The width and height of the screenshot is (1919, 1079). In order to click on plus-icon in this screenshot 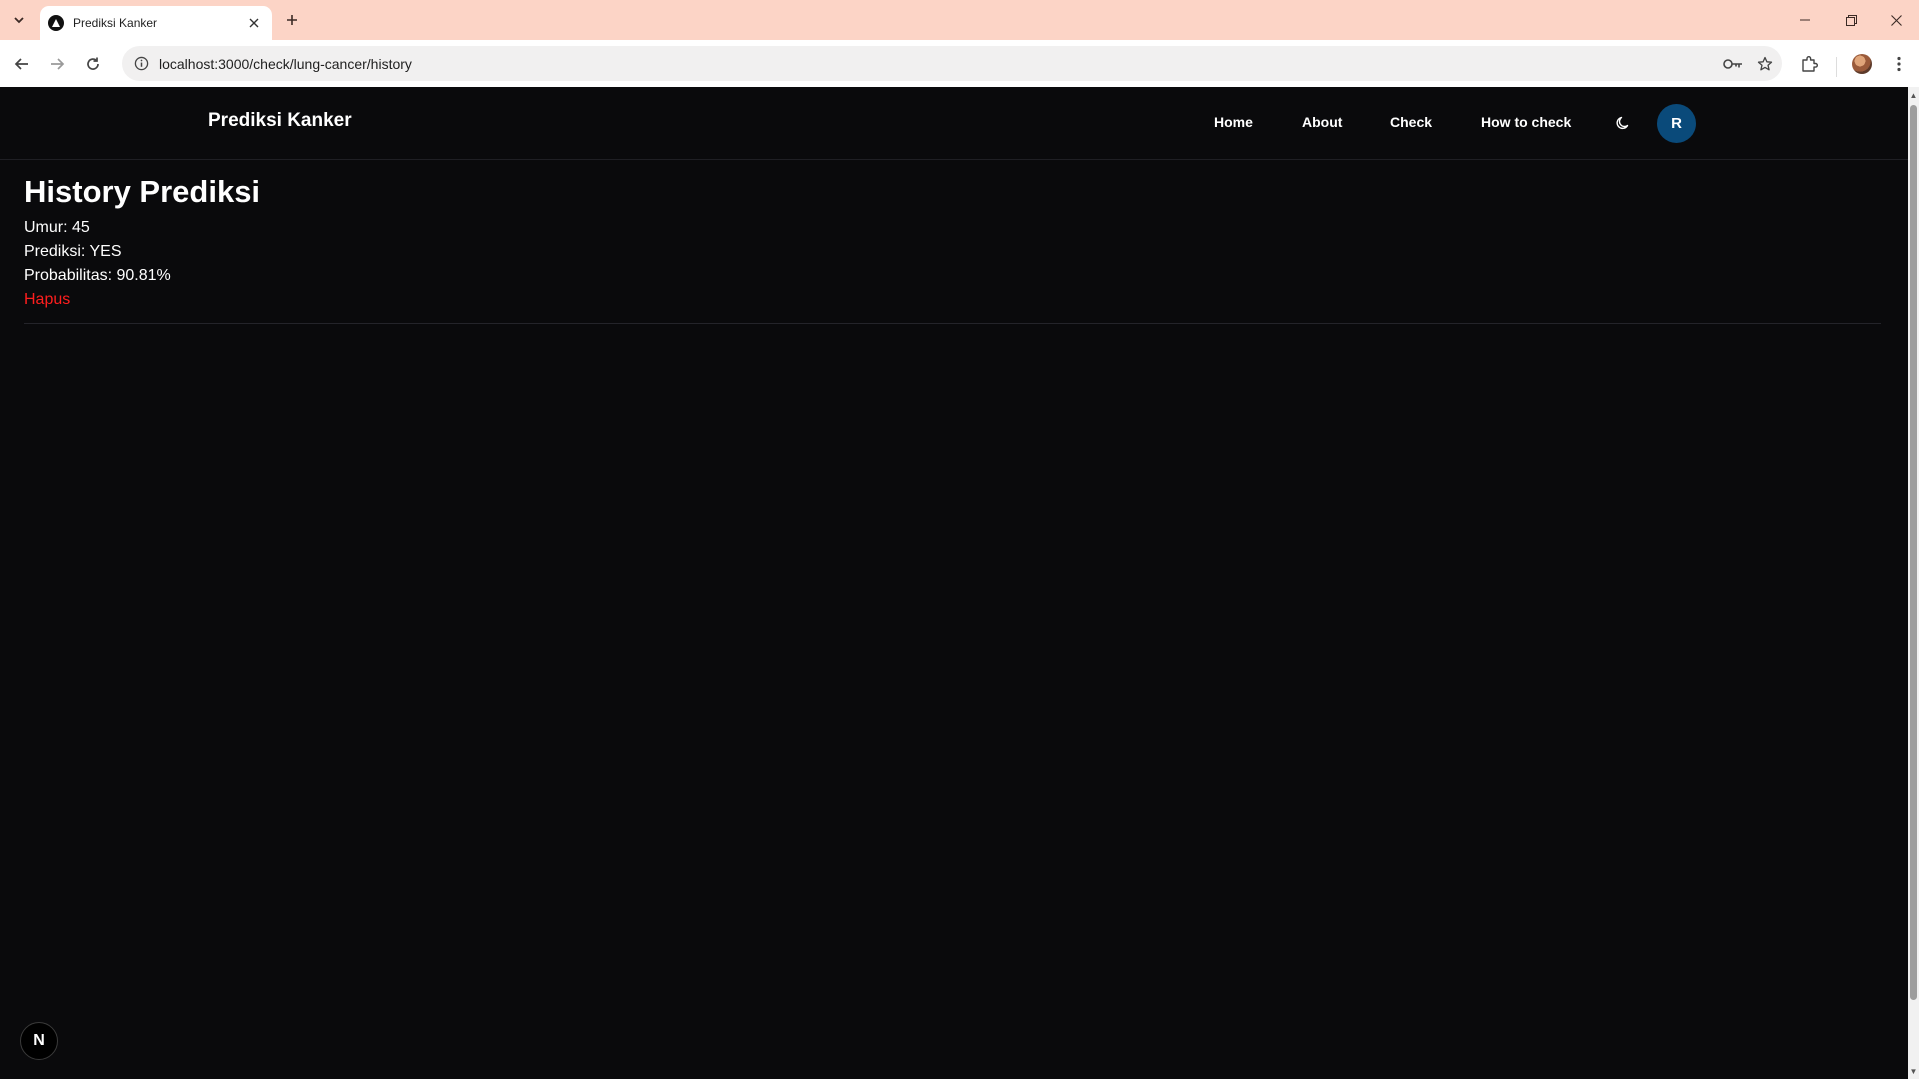, I will do `click(292, 20)`.